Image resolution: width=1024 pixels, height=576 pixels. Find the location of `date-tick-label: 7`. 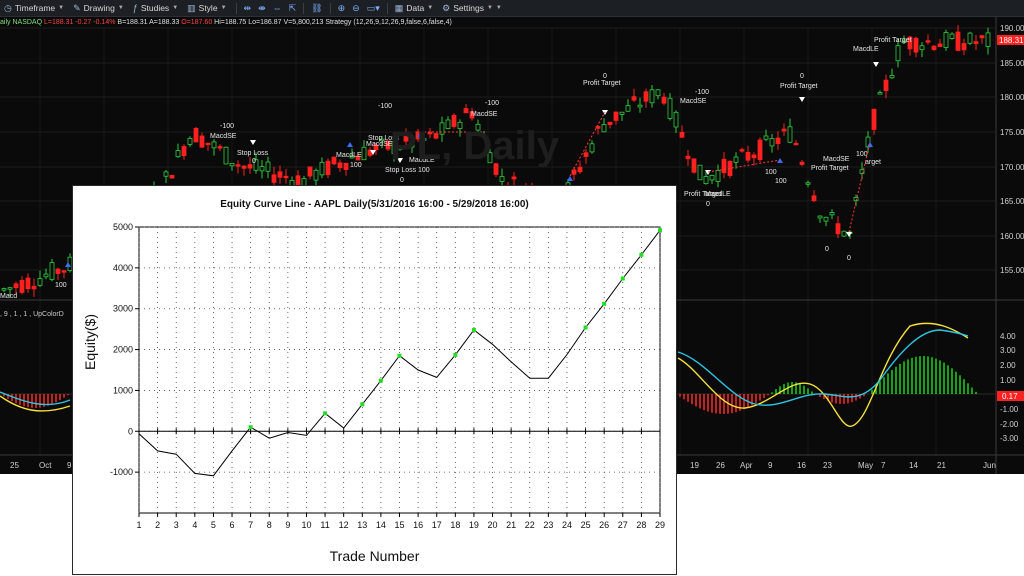

date-tick-label: 7 is located at coordinates (883, 465).